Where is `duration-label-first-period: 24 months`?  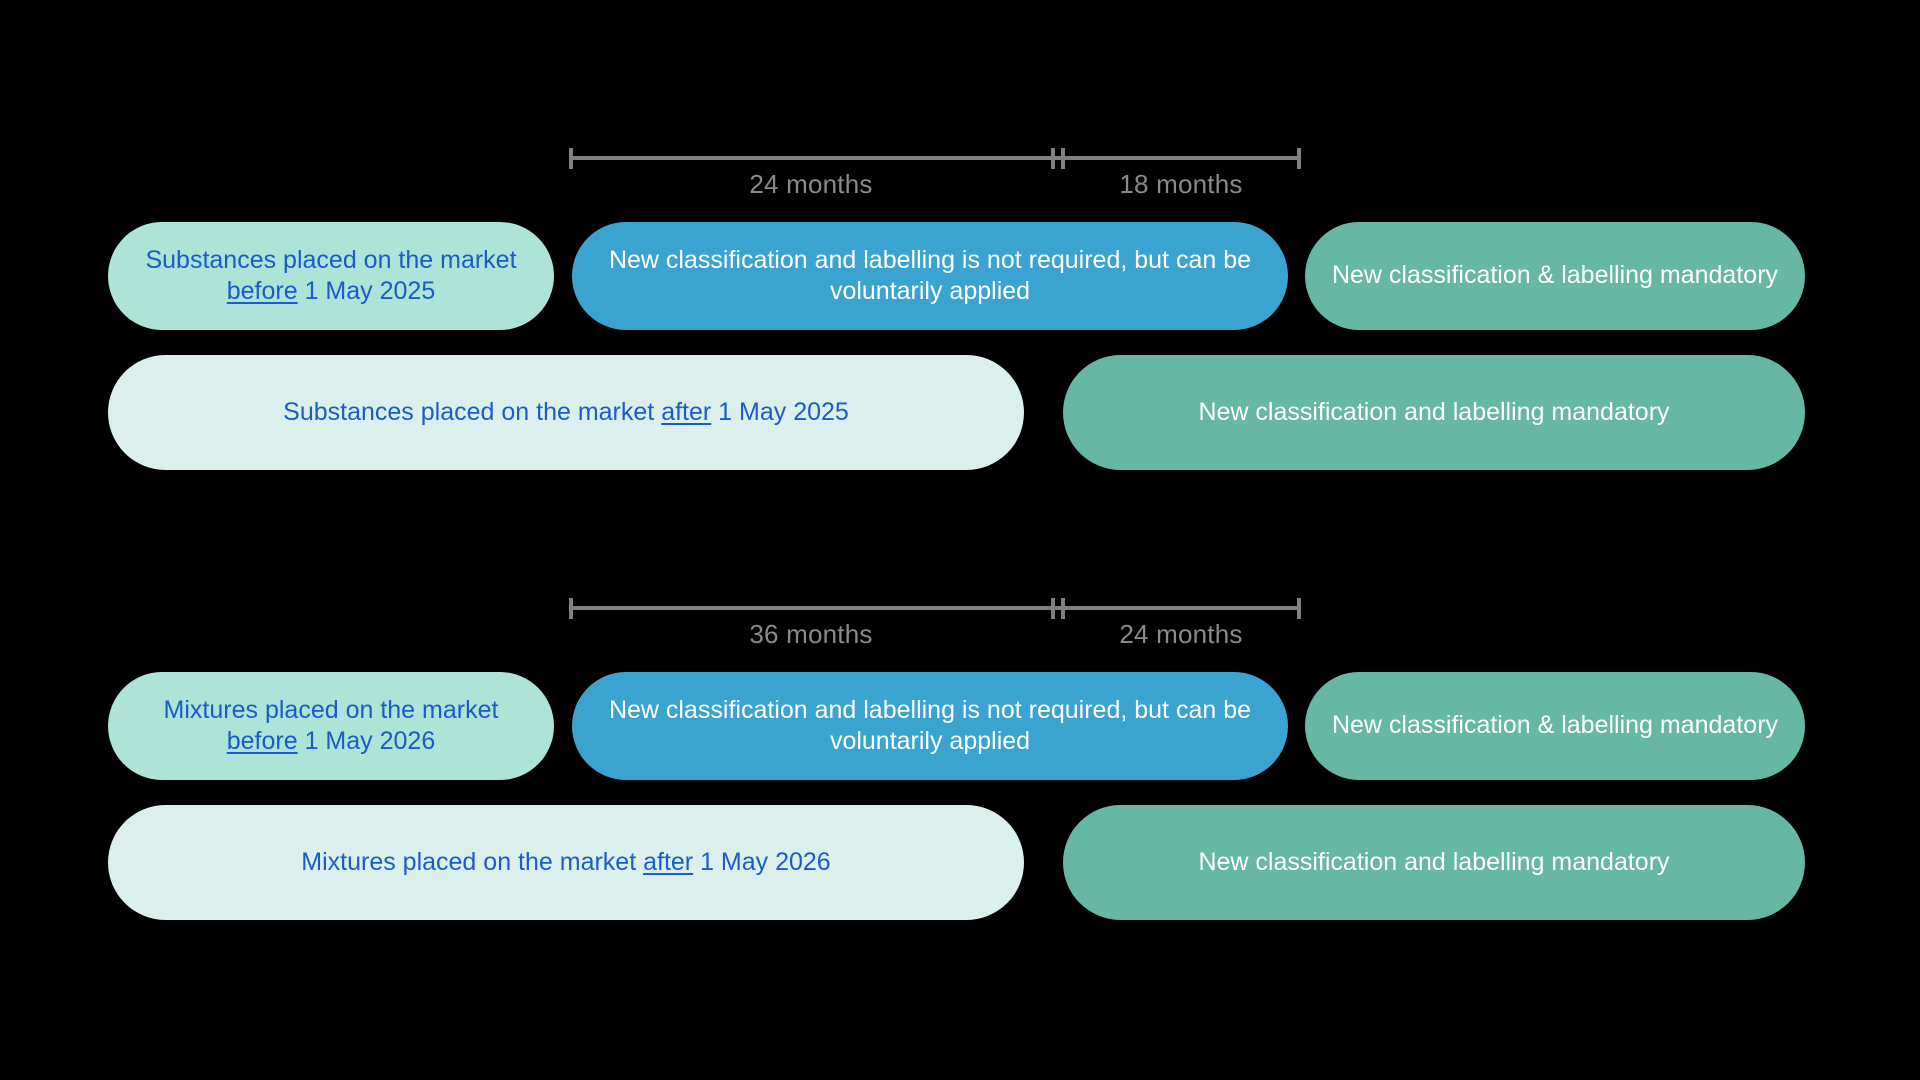 duration-label-first-period: 24 months is located at coordinates (811, 184).